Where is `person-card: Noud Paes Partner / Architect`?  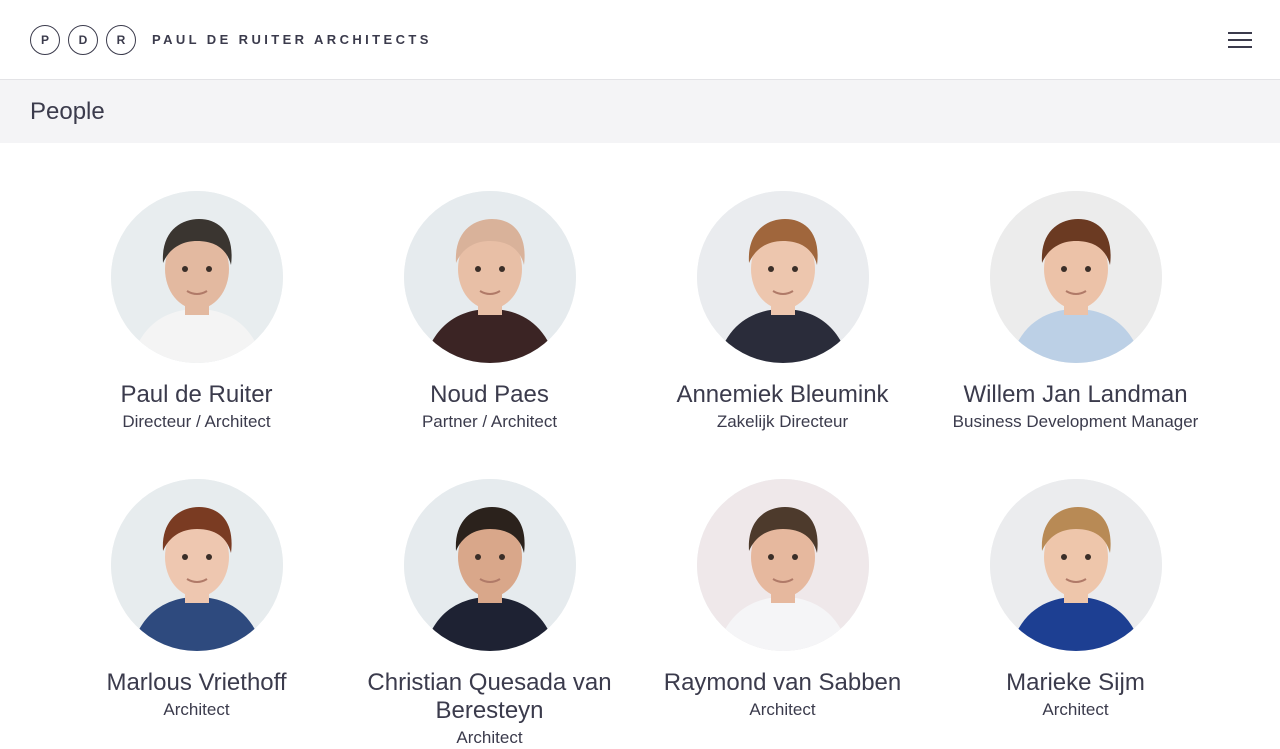
person-card: Noud Paes Partner / Architect is located at coordinates (489, 312).